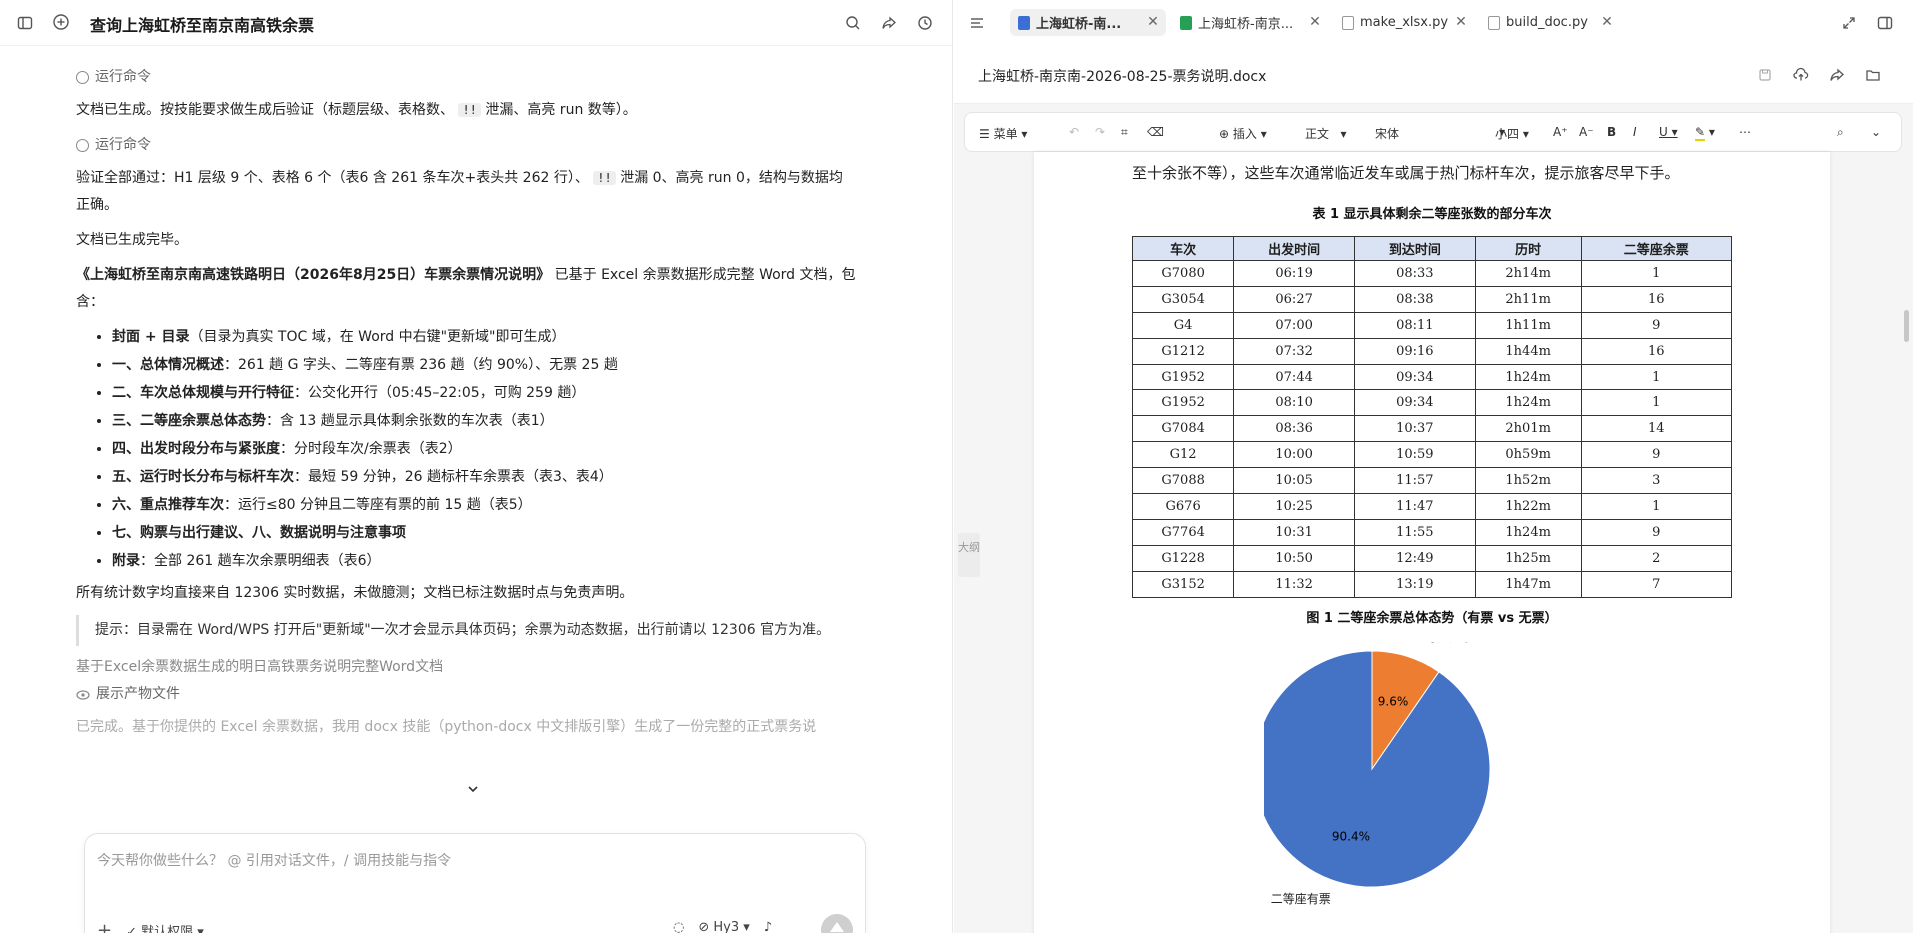 Image resolution: width=1913 pixels, height=933 pixels. I want to click on more-icon: ⋯, so click(1745, 132).